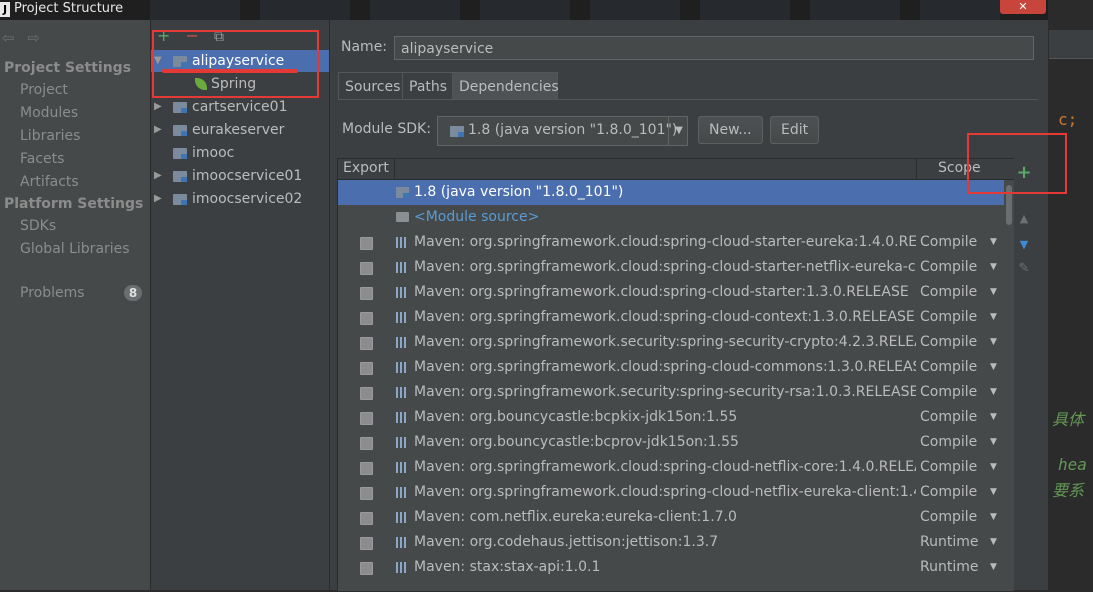  Describe the element at coordinates (74, 204) in the screenshot. I see `platform-settings-header: Platform Settings` at that location.